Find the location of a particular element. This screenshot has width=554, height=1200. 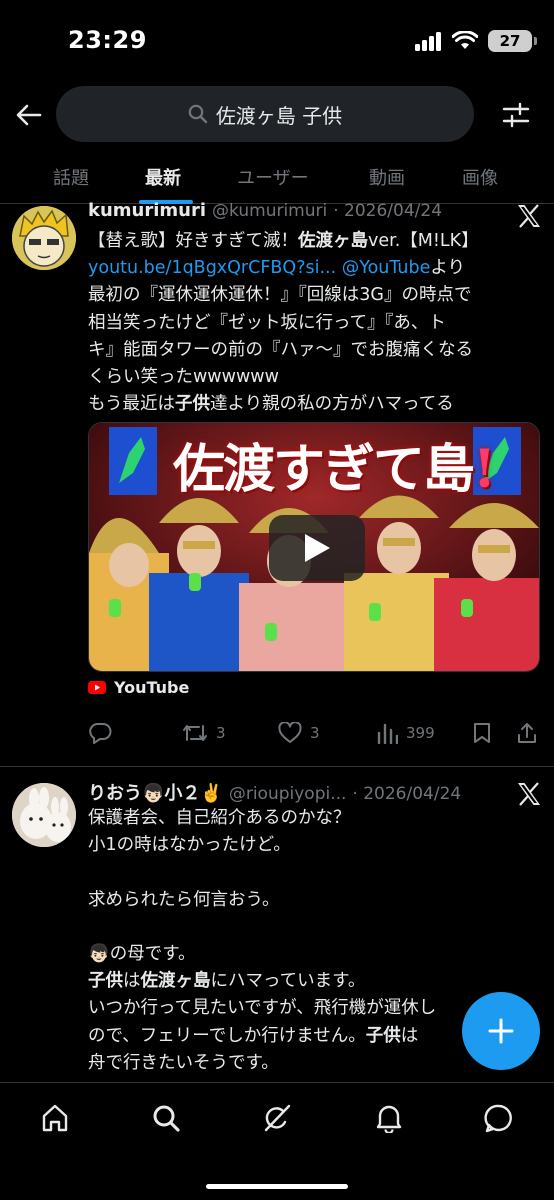

share-button is located at coordinates (527, 733).